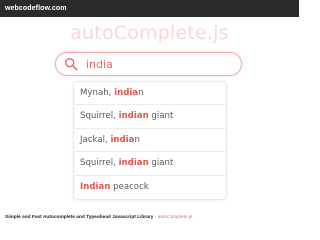 This screenshot has height=240, width=320. Describe the element at coordinates (95, 139) in the screenshot. I see `suggestion-prefix: Jackal,` at that location.